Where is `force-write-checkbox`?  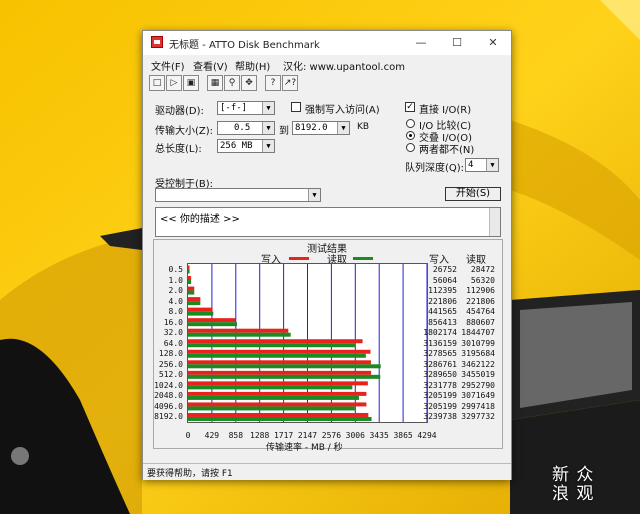 force-write-checkbox is located at coordinates (296, 107).